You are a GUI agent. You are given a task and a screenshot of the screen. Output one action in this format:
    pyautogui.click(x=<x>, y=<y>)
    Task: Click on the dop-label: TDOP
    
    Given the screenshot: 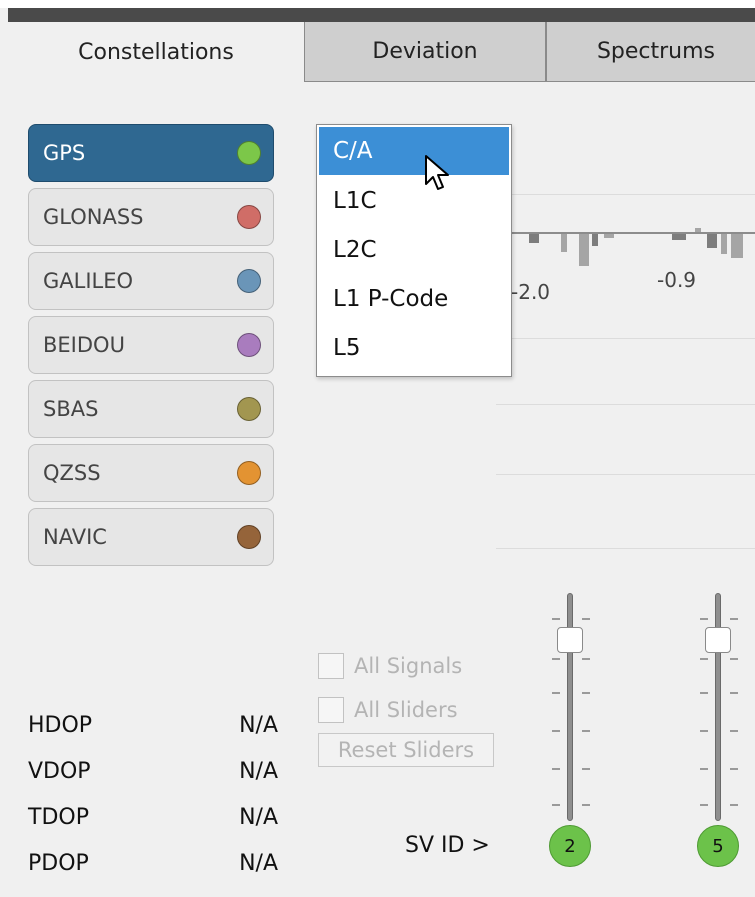 What is the action you would take?
    pyautogui.click(x=58, y=817)
    